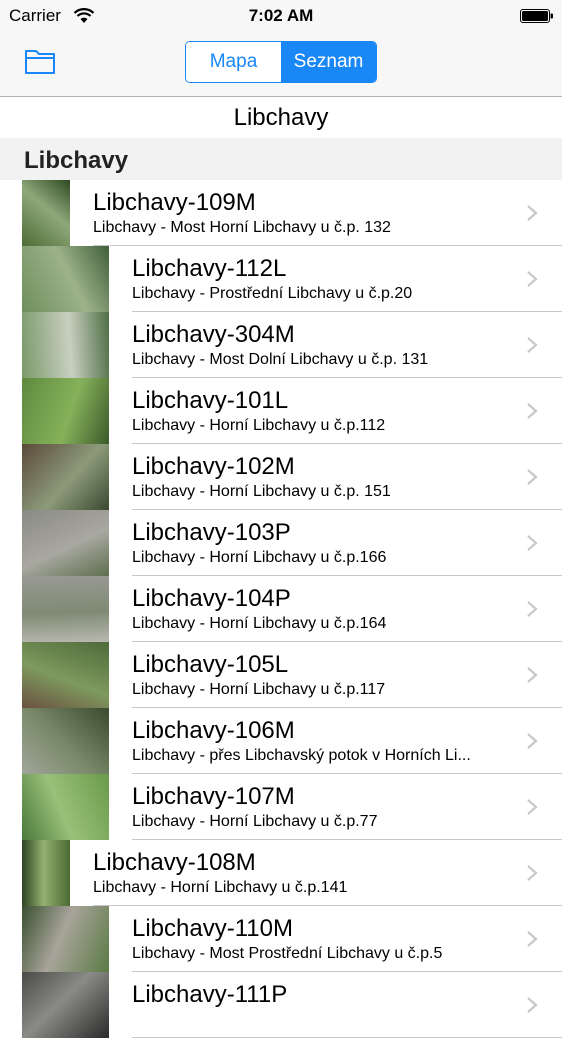  Describe the element at coordinates (259, 623) in the screenshot. I see `item-subtitle: Libchavy - Horní Libchavy u č.p.164` at that location.